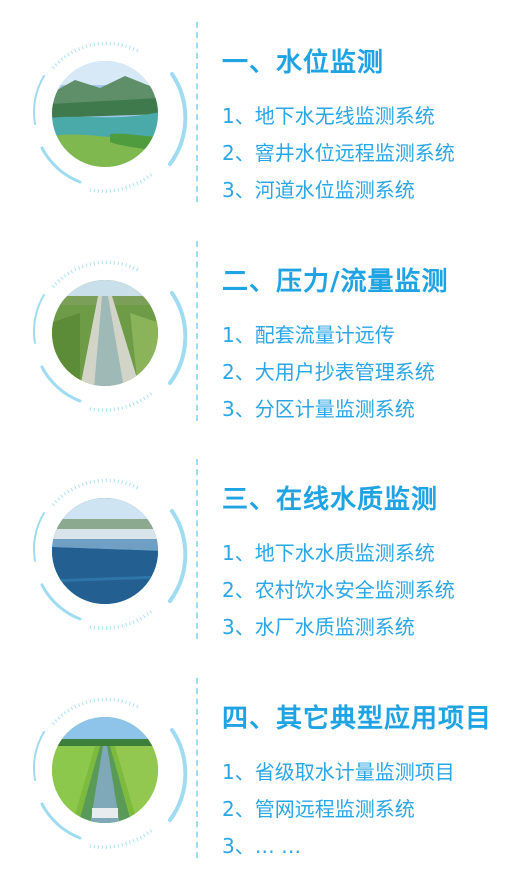 This screenshot has height=888, width=518. Describe the element at coordinates (338, 553) in the screenshot. I see `list-item: 1、地下水水质监测系统` at that location.